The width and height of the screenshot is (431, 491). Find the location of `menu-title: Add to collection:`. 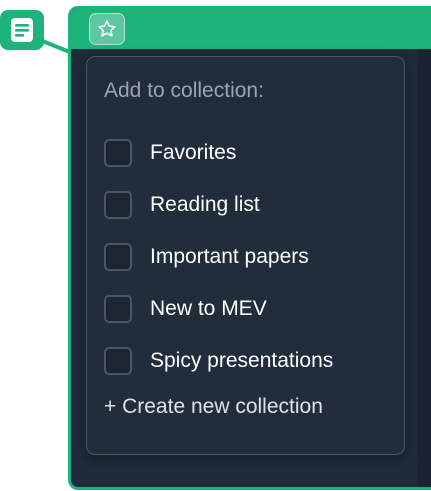

menu-title: Add to collection: is located at coordinates (184, 90).